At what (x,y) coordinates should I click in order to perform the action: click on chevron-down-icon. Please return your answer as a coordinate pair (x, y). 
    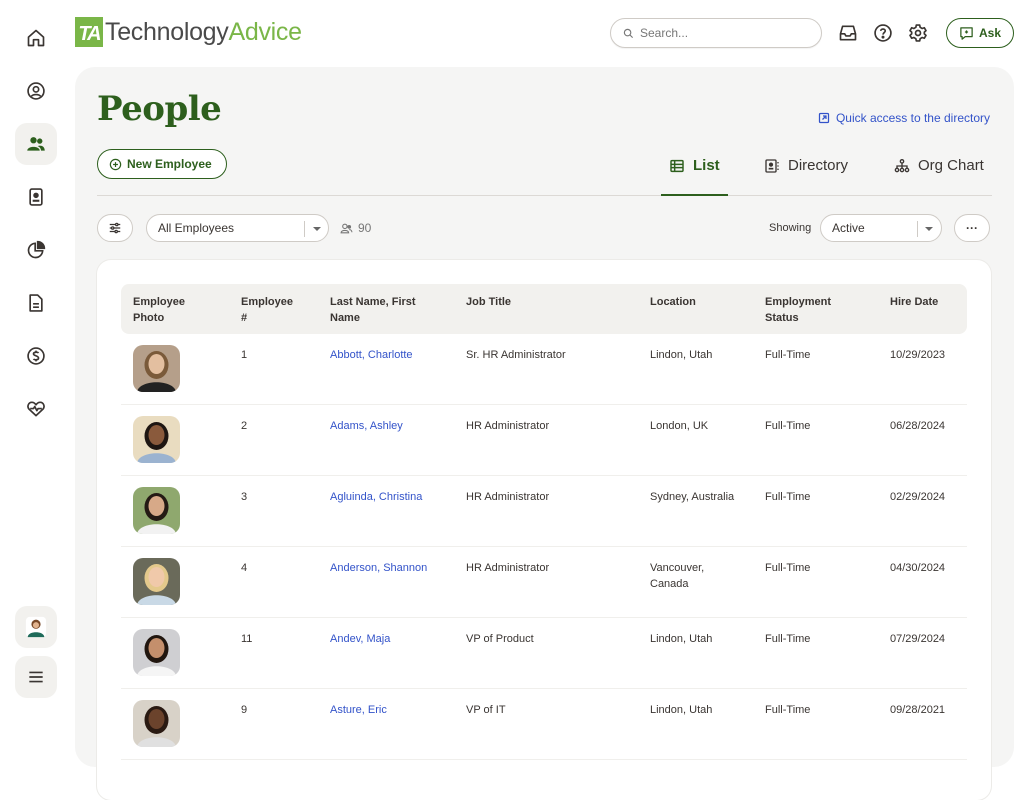
    Looking at the image, I should click on (929, 229).